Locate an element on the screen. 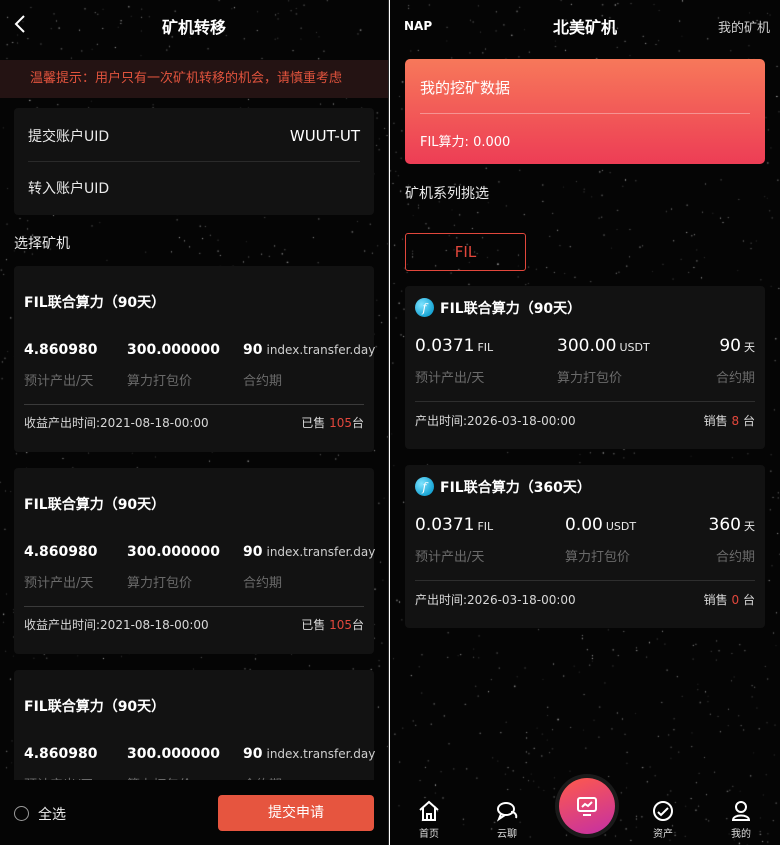 This screenshot has width=780, height=845. sold-count: 销售 8 台 is located at coordinates (729, 421).